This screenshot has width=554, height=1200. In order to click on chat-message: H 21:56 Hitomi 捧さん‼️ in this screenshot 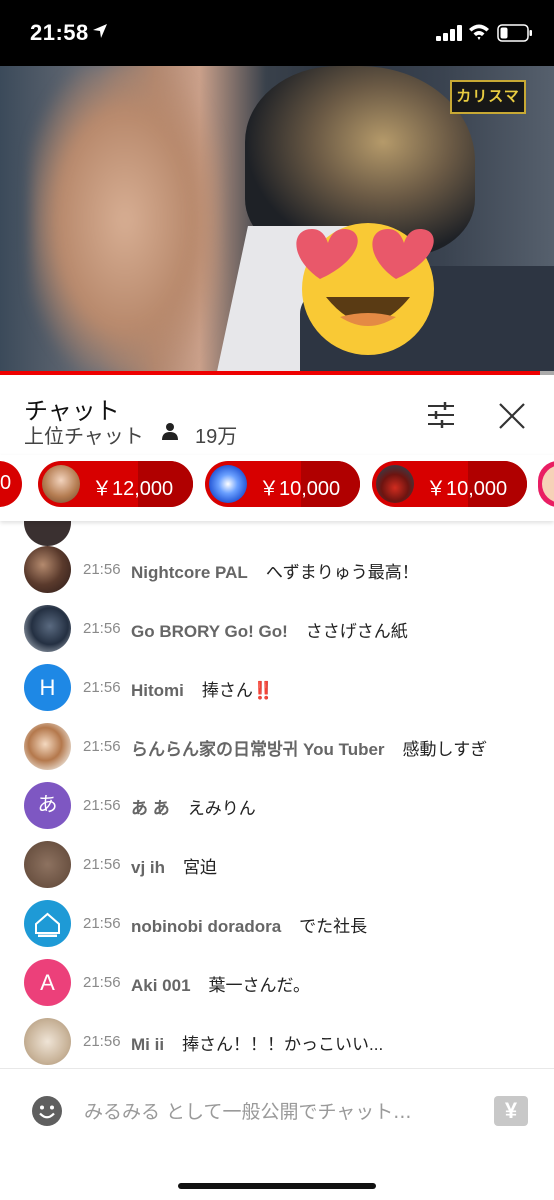, I will do `click(277, 688)`.